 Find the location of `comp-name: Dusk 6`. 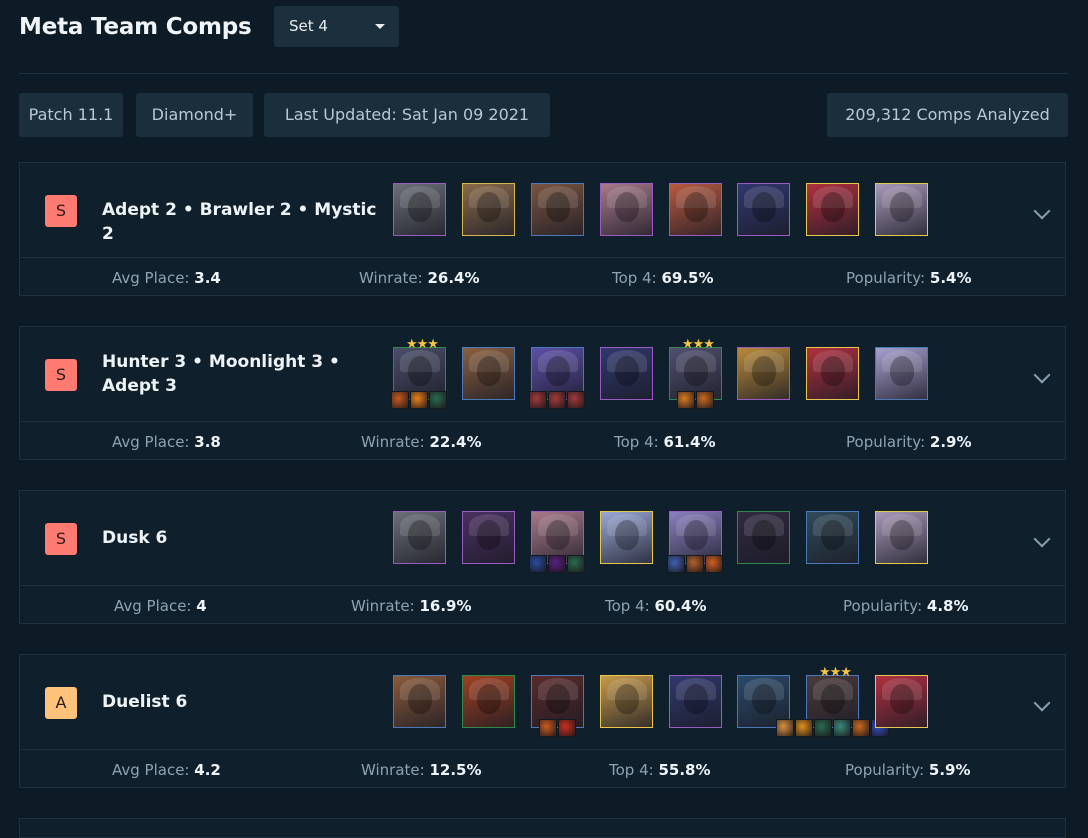

comp-name: Dusk 6 is located at coordinates (242, 538).